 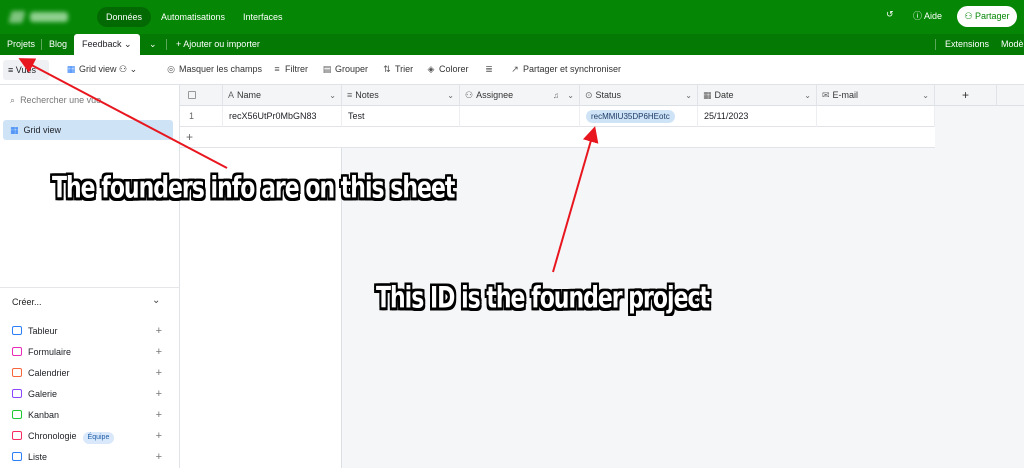 What do you see at coordinates (39, 17) in the screenshot?
I see `base-logo` at bounding box center [39, 17].